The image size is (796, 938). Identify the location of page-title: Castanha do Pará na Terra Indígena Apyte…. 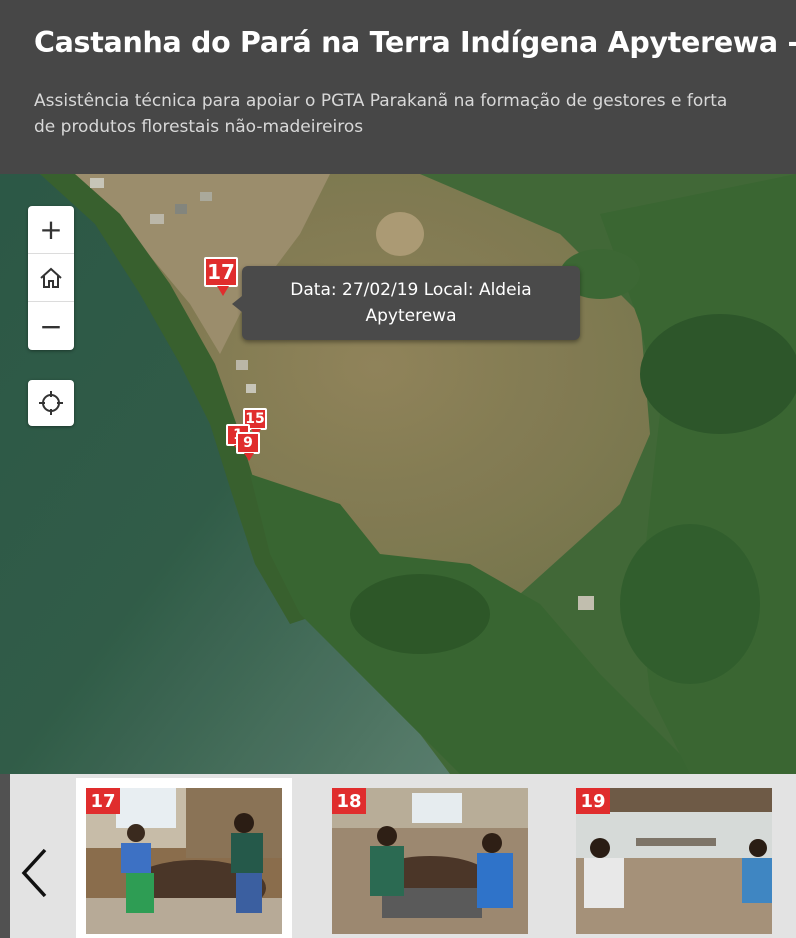
(415, 42).